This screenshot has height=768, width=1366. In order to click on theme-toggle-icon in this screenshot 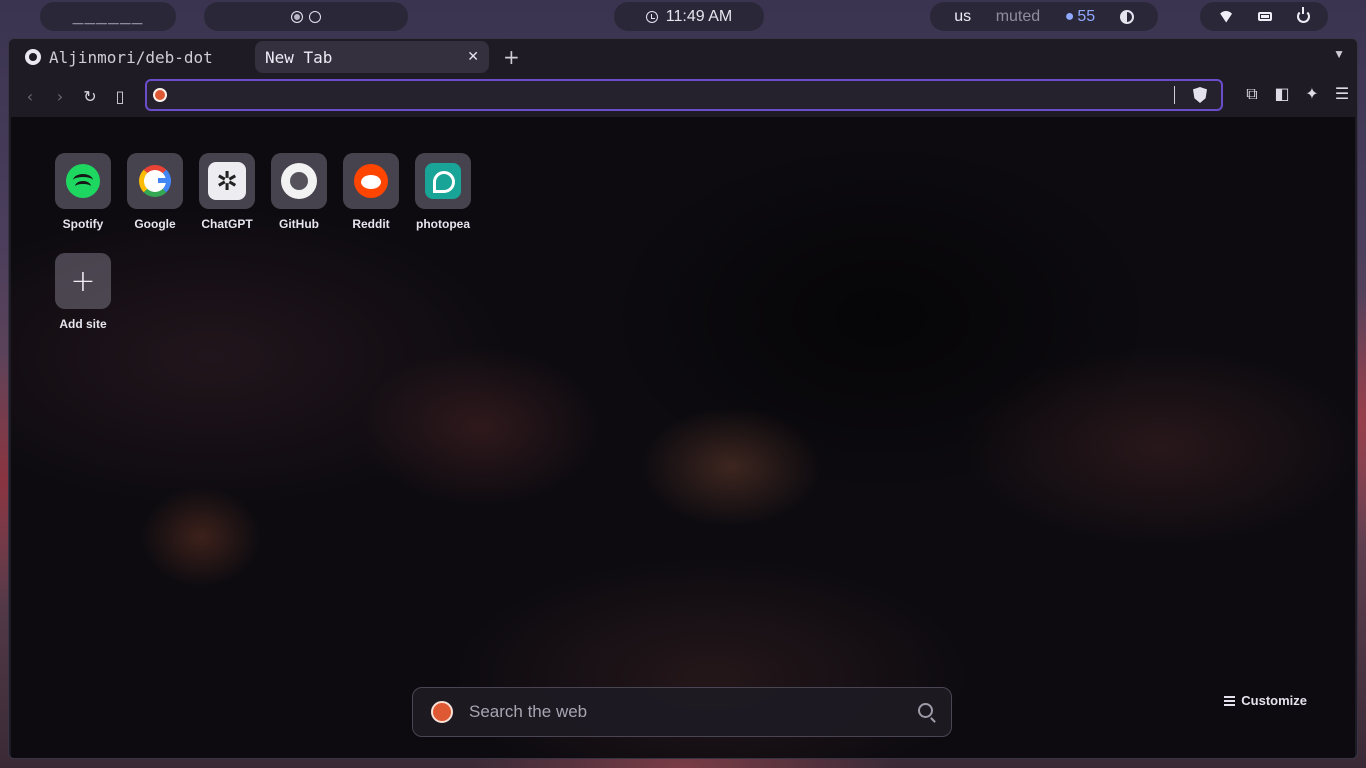, I will do `click(1126, 16)`.